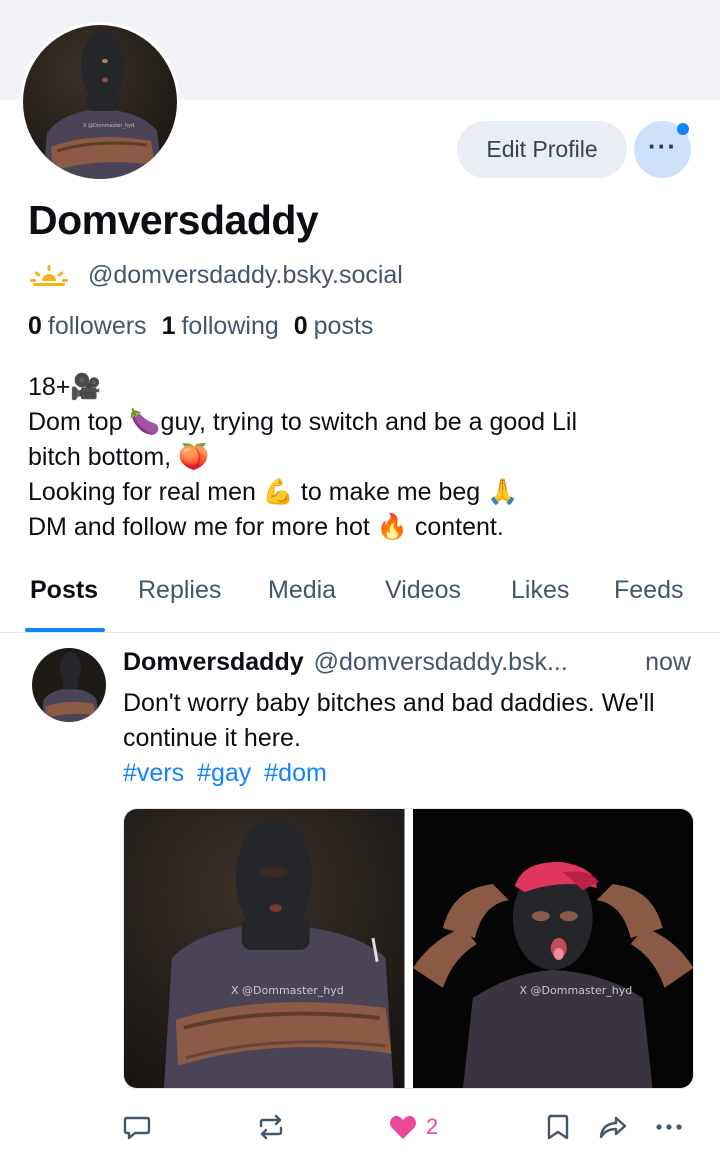 The height and width of the screenshot is (1165, 720). I want to click on posts-stat: 0 posts, so click(334, 326).